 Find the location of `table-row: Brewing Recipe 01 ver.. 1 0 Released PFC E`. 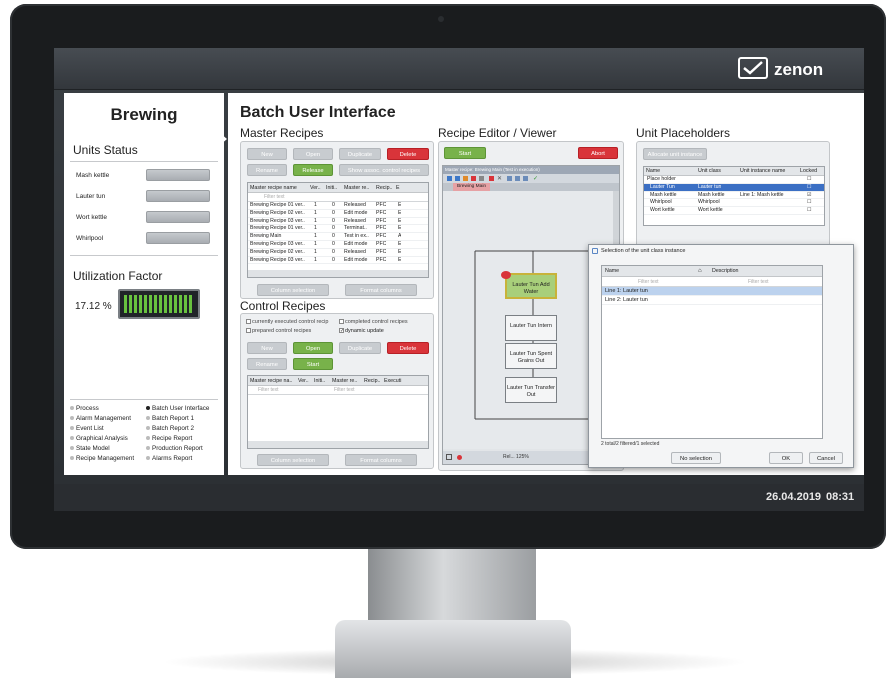

table-row: Brewing Recipe 01 ver.. 1 0 Released PFC E is located at coordinates (338, 206).